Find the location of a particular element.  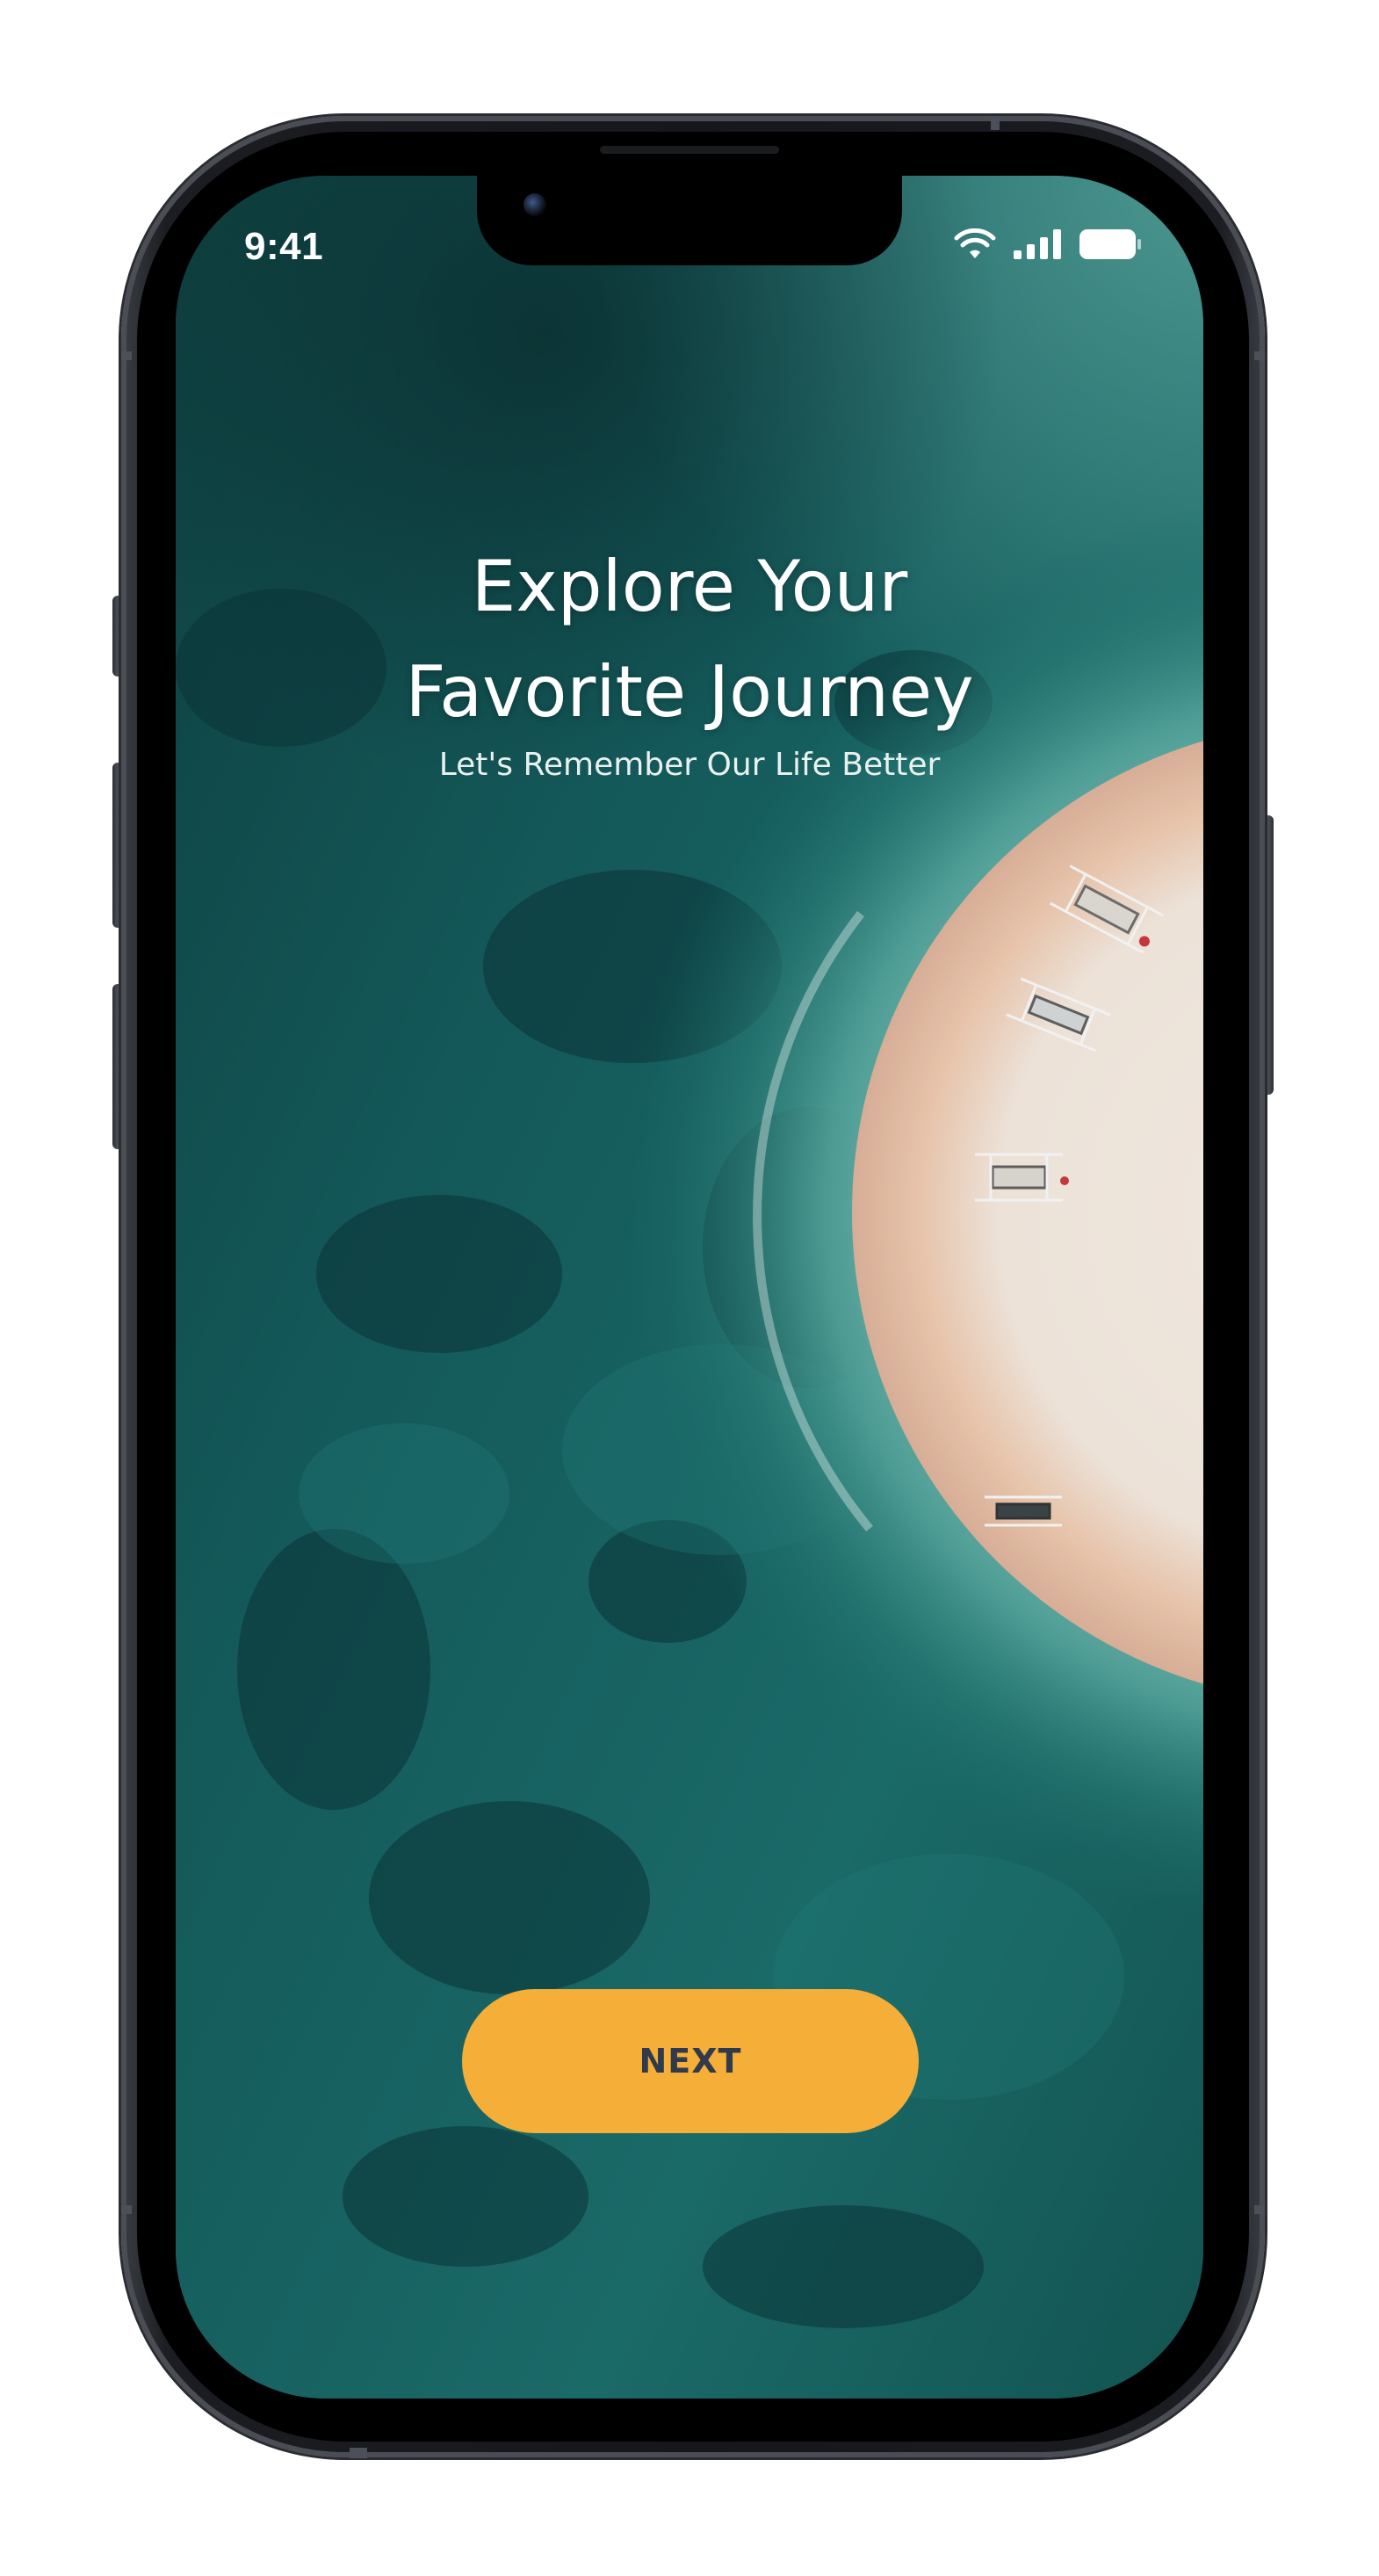

onboarding-title: Explore Your Favorite Journey is located at coordinates (689, 639).